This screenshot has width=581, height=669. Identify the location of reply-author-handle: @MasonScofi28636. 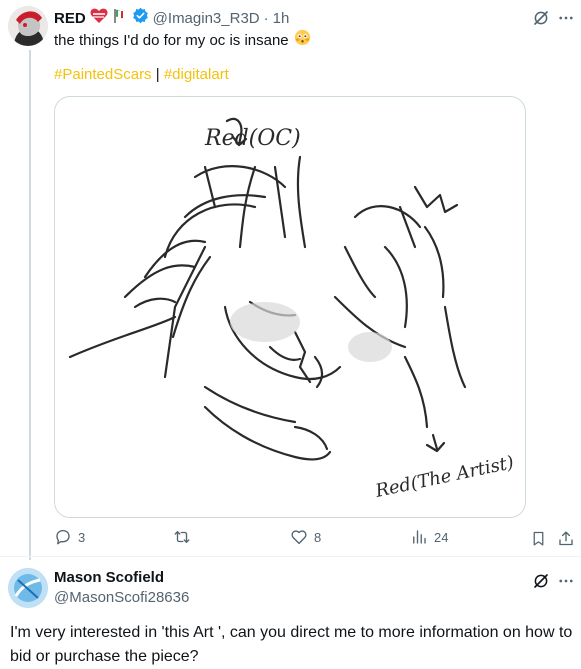
(121, 597).